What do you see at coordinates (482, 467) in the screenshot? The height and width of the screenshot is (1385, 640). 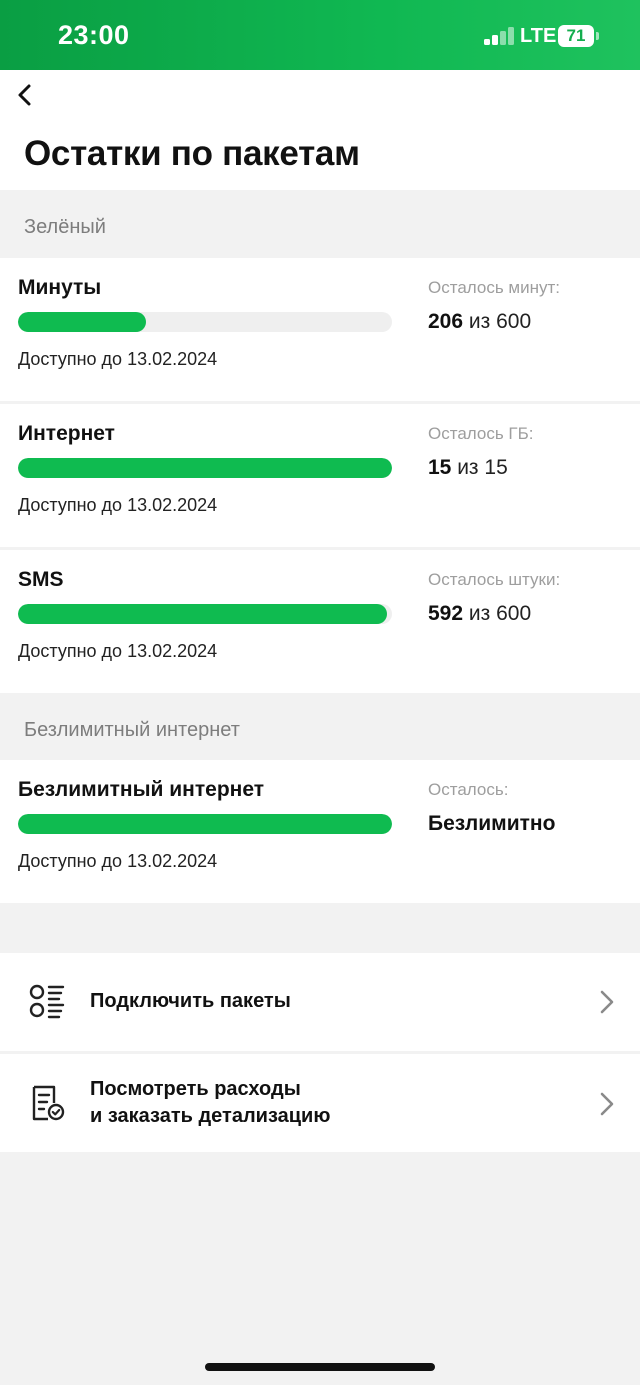 I see `remaining-total: из 15` at bounding box center [482, 467].